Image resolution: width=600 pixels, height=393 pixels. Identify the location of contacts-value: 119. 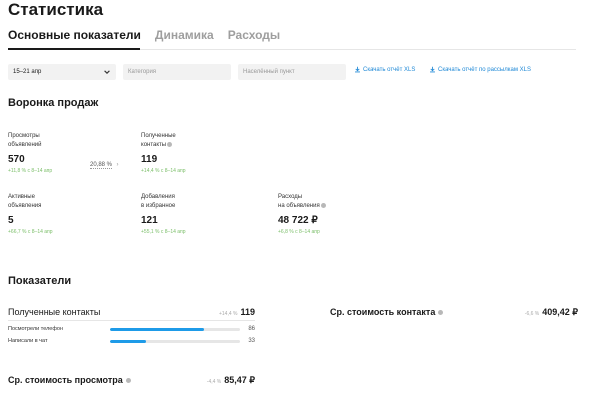
(247, 312).